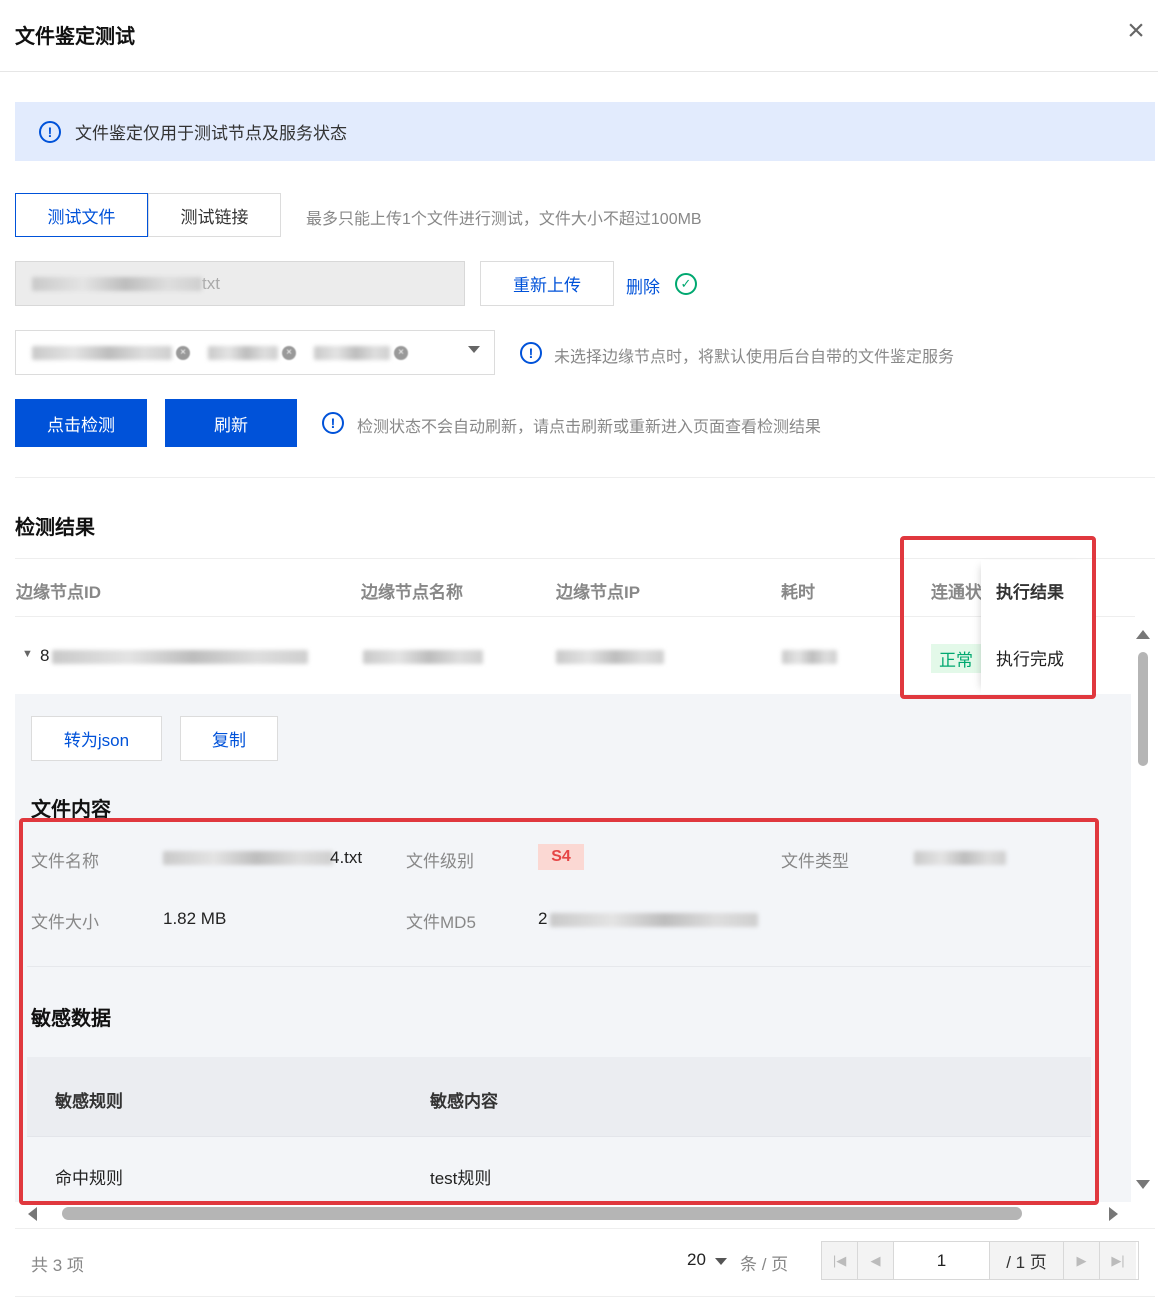 The image size is (1158, 1313). Describe the element at coordinates (585, 131) in the screenshot. I see `info-alert: ! 文件鉴定仅用于测试节点及服务状态` at that location.